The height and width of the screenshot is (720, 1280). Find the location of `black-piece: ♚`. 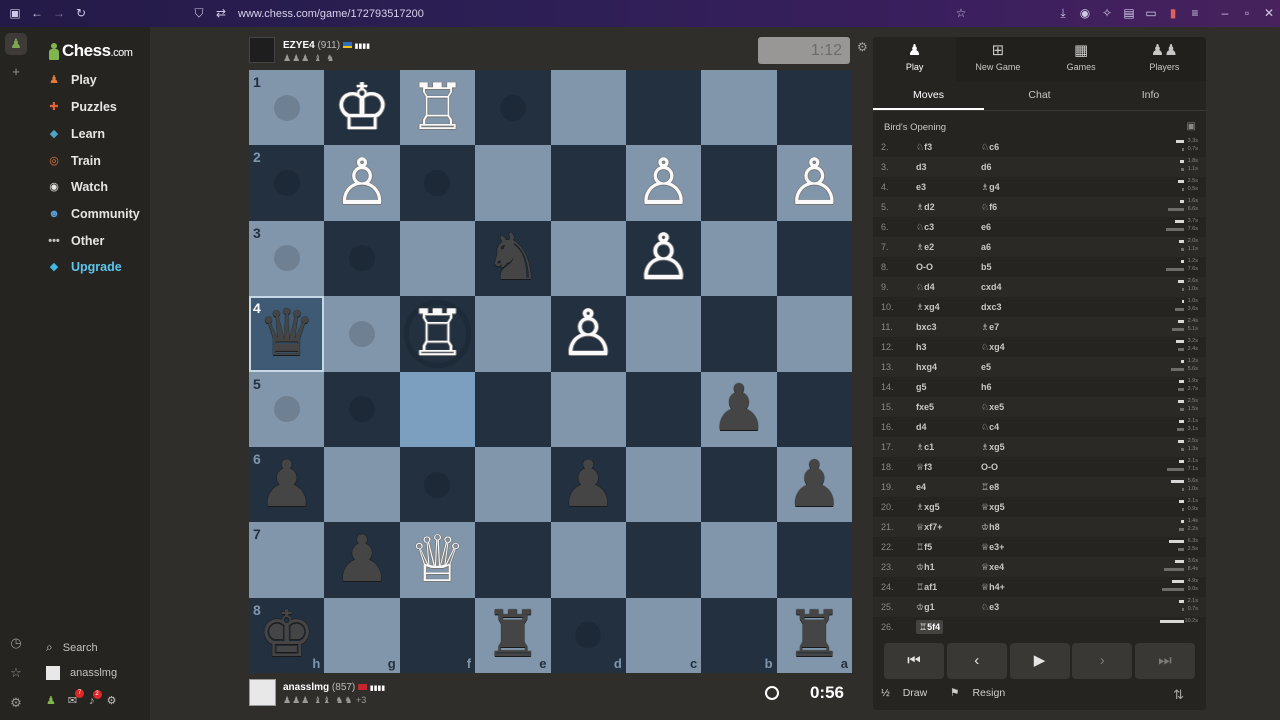

black-piece: ♚ is located at coordinates (286, 635).